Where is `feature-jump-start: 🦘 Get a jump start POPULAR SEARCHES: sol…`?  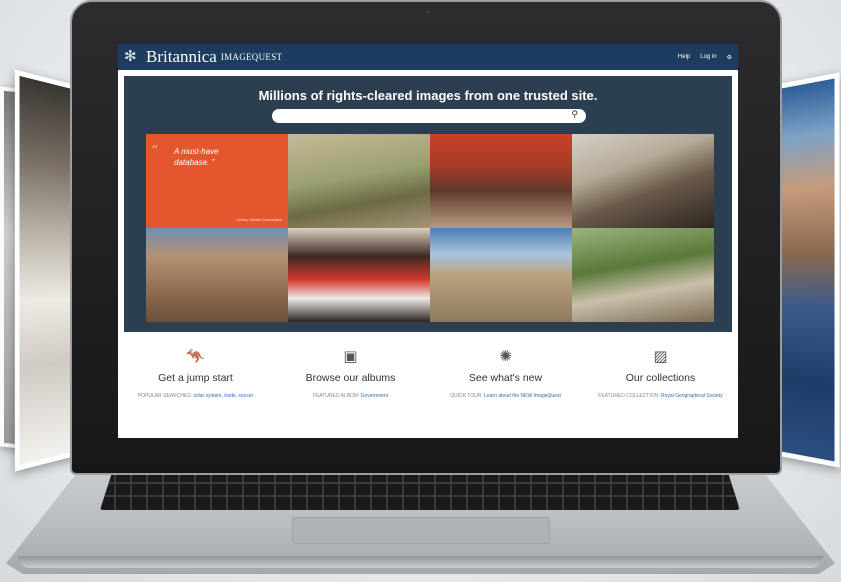
feature-jump-start: 🦘 Get a jump start POPULAR SEARCHES: sol… is located at coordinates (195, 388).